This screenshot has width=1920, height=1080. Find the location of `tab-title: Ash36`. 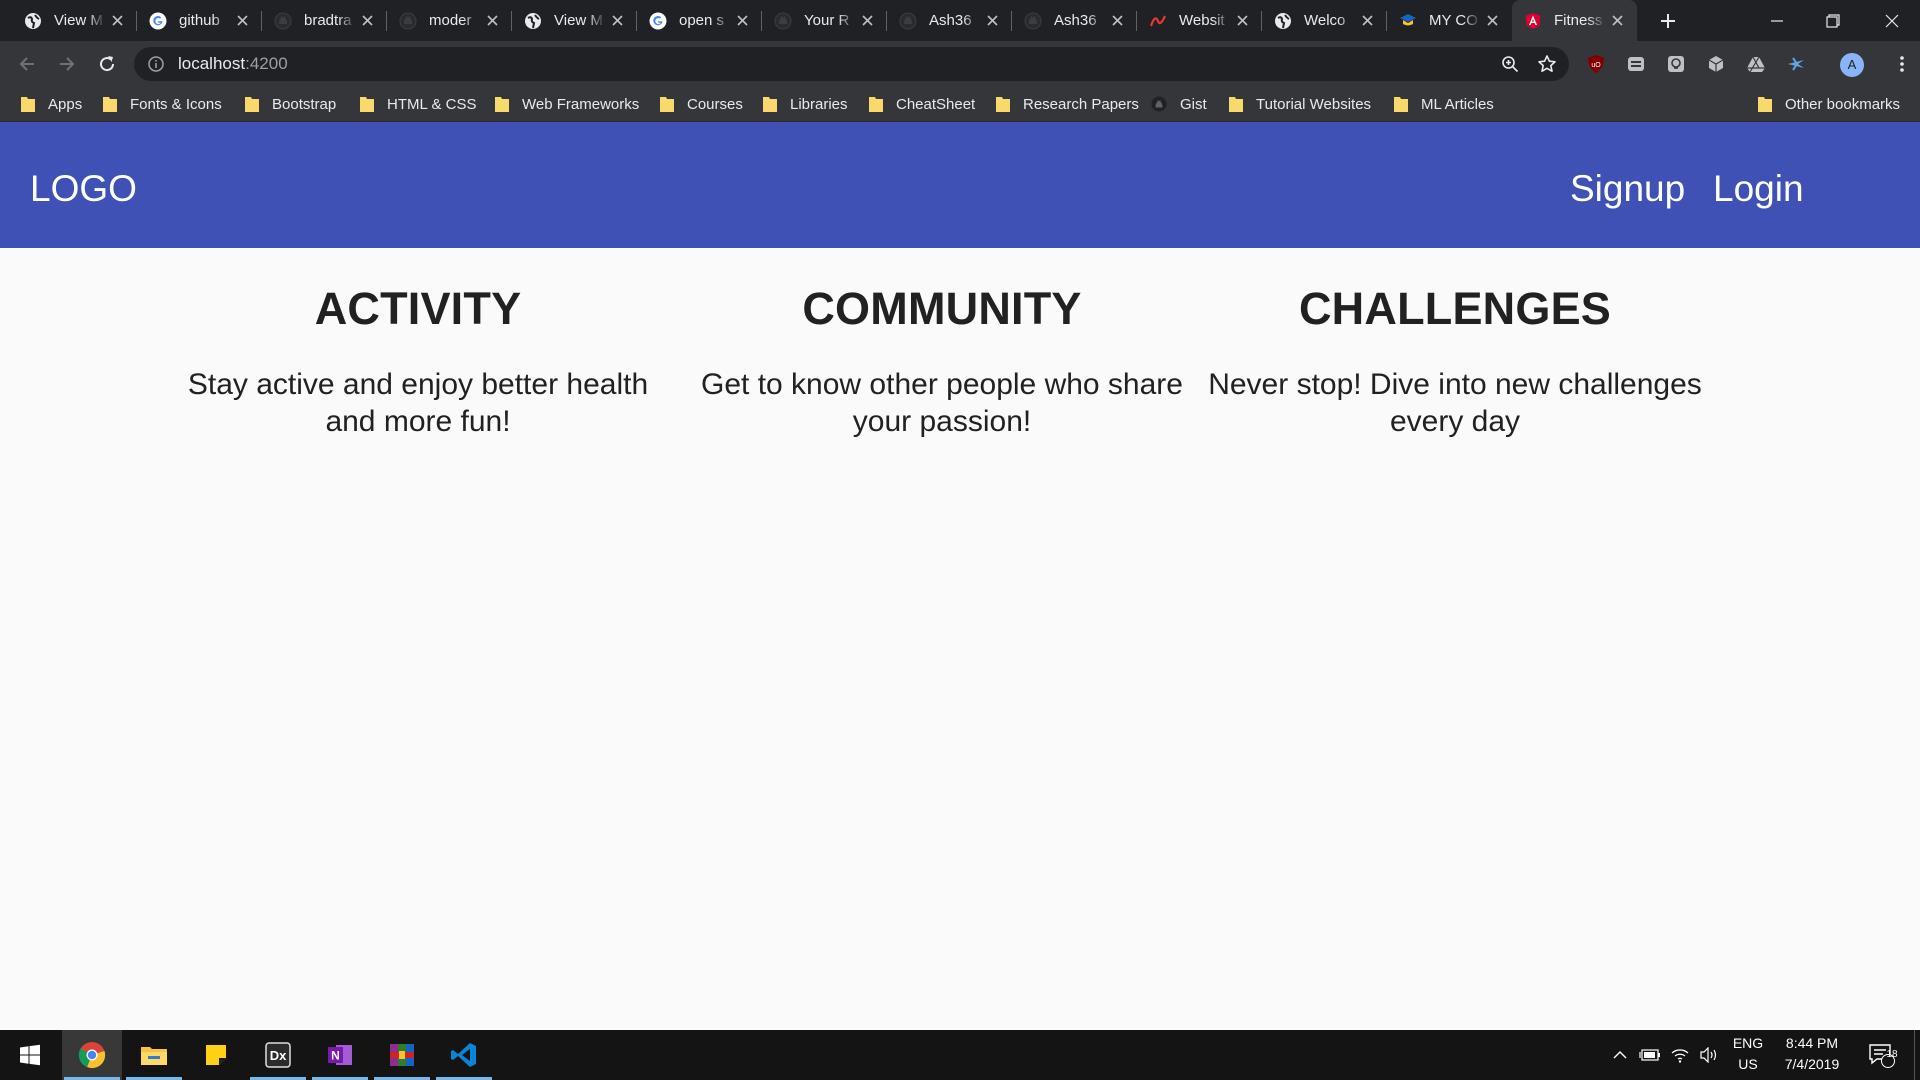

tab-title: Ash36 is located at coordinates (950, 20).